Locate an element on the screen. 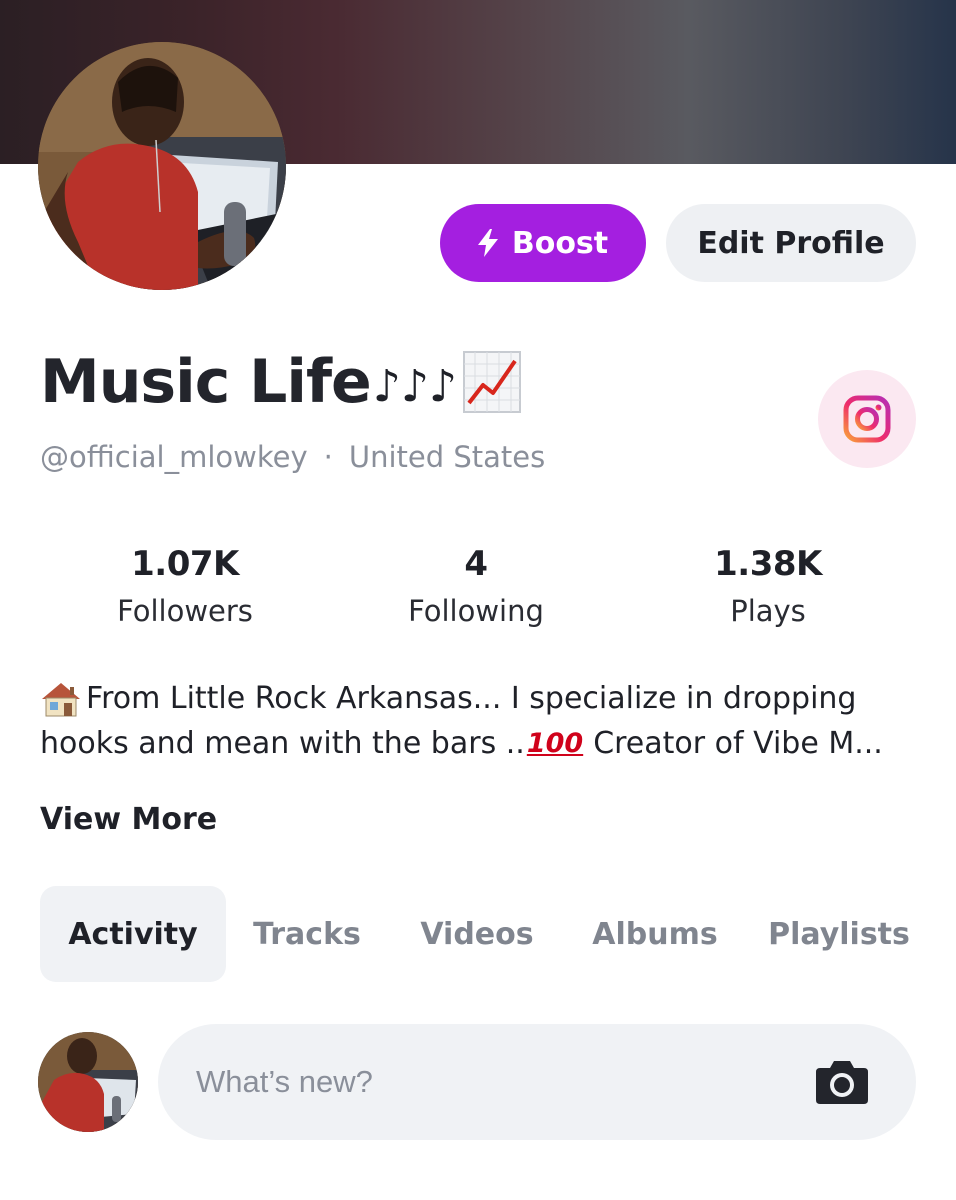 The width and height of the screenshot is (956, 1200). profile-avatar is located at coordinates (162, 166).